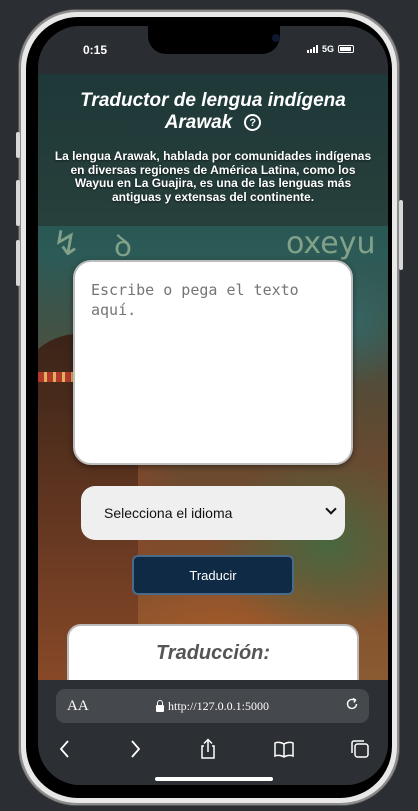 The height and width of the screenshot is (811, 418). I want to click on home-indicator, so click(214, 779).